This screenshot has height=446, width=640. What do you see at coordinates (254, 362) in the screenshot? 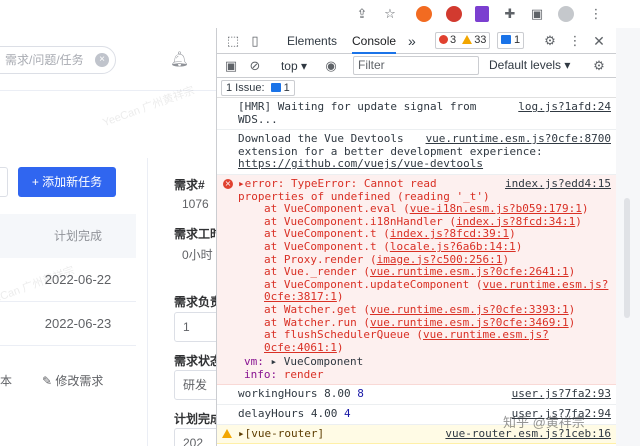
I see `vm-key: vm:` at bounding box center [254, 362].